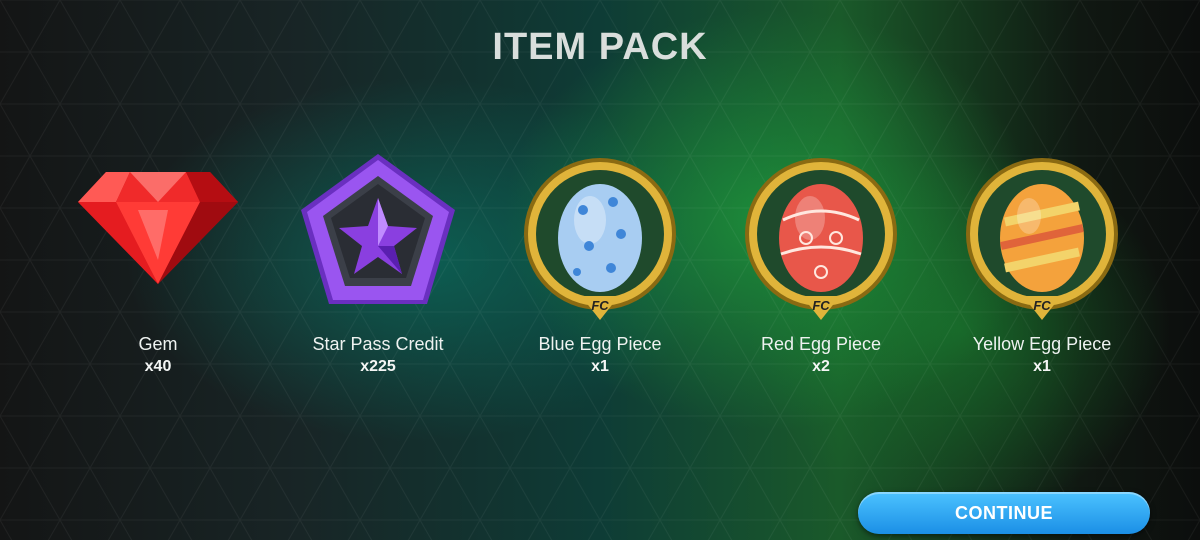 This screenshot has width=1200, height=540. I want to click on star-pass-credit-icon, so click(378, 229).